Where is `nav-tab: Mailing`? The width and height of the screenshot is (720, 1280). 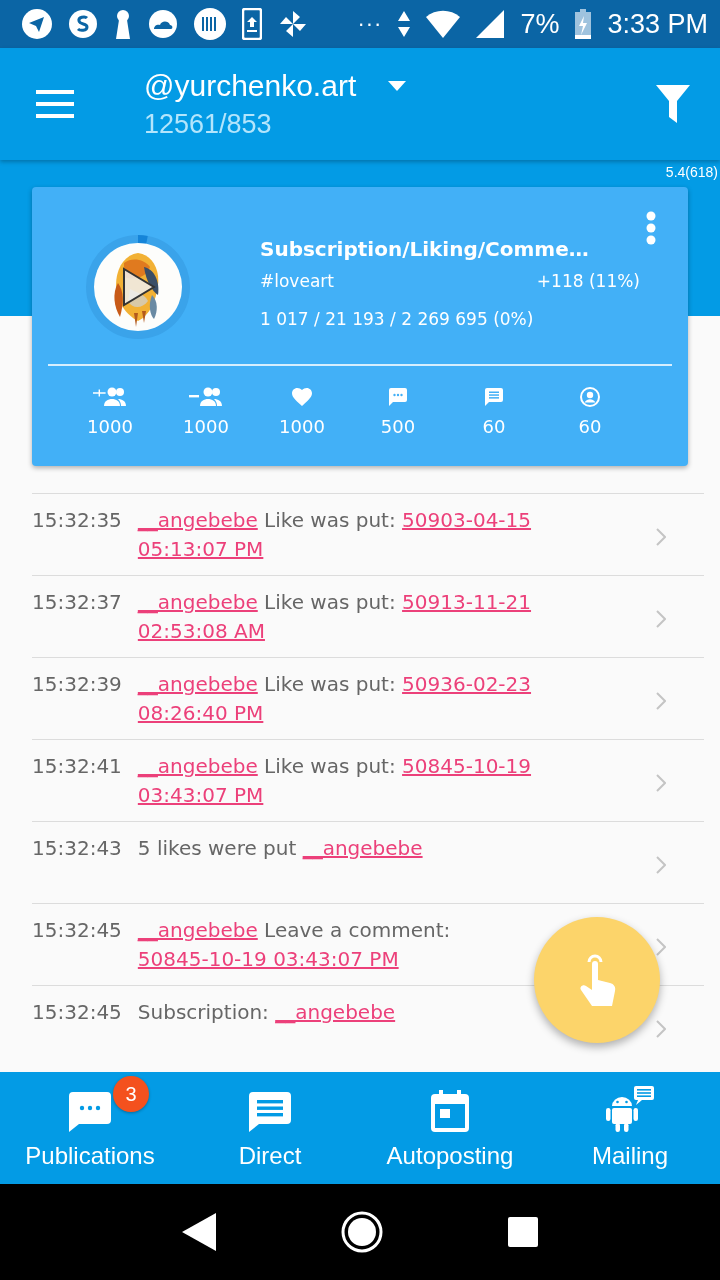 nav-tab: Mailing is located at coordinates (630, 1128).